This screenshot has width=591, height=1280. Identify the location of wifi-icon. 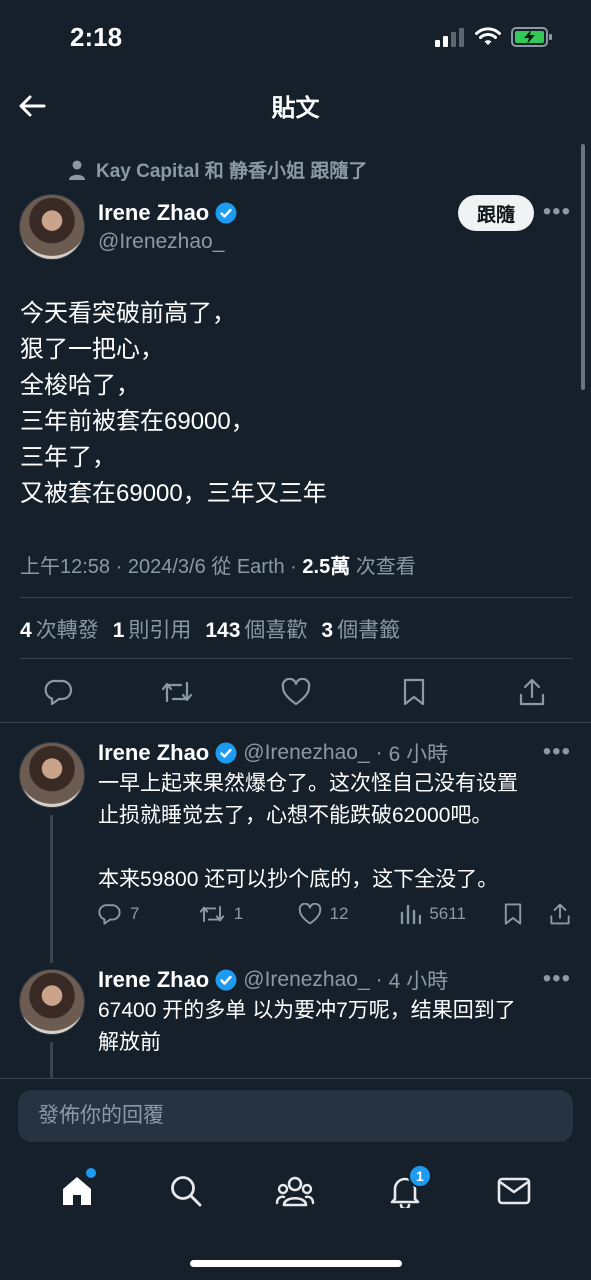
(488, 36).